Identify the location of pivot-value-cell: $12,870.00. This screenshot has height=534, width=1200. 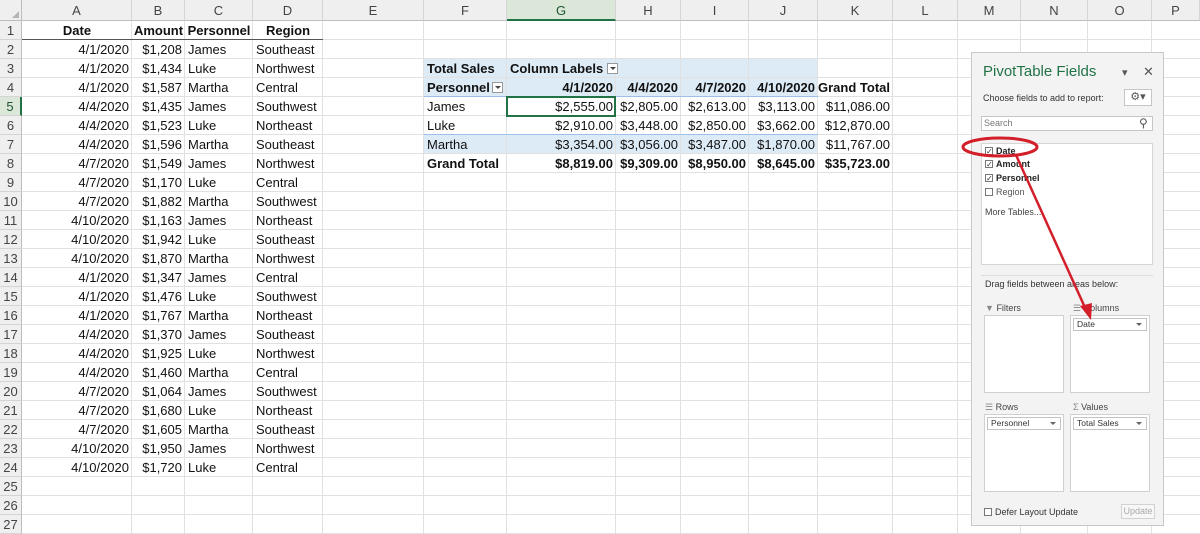
(855, 125).